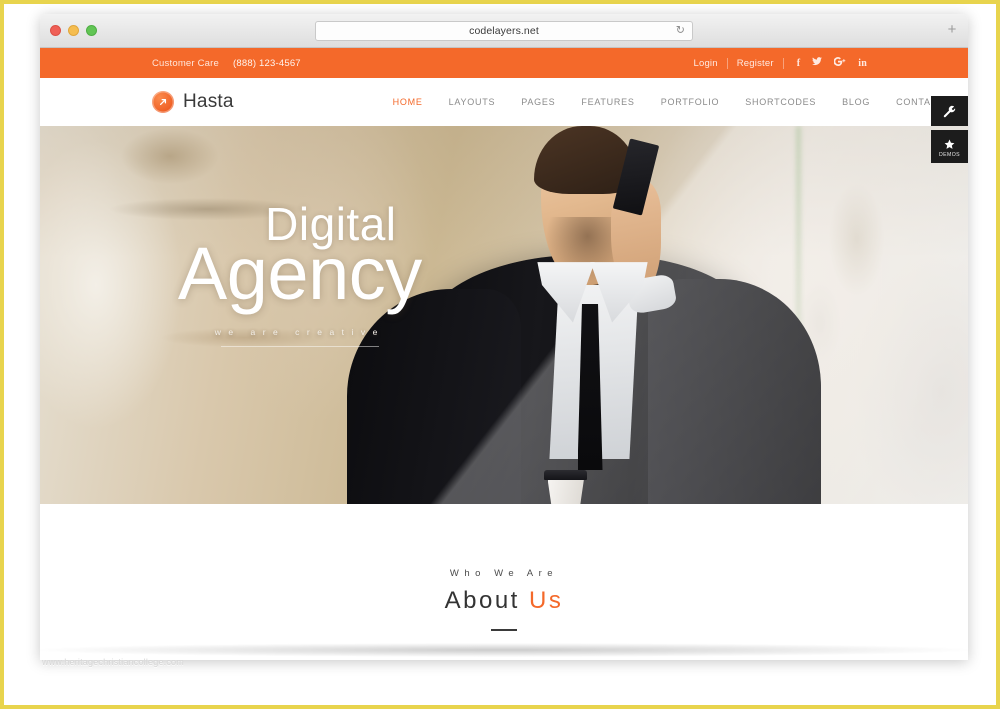 The image size is (1000, 709). I want to click on about-divider, so click(504, 630).